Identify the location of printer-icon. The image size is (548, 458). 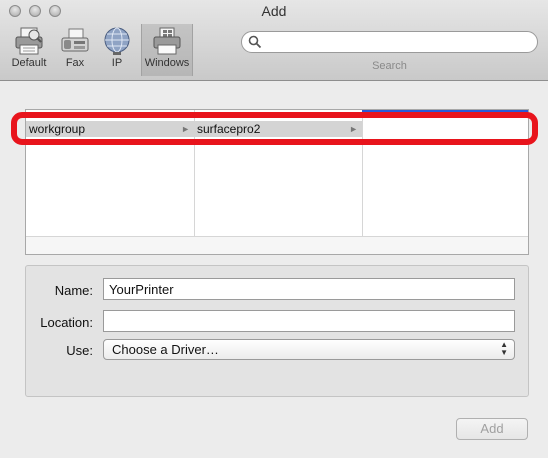
(29, 41).